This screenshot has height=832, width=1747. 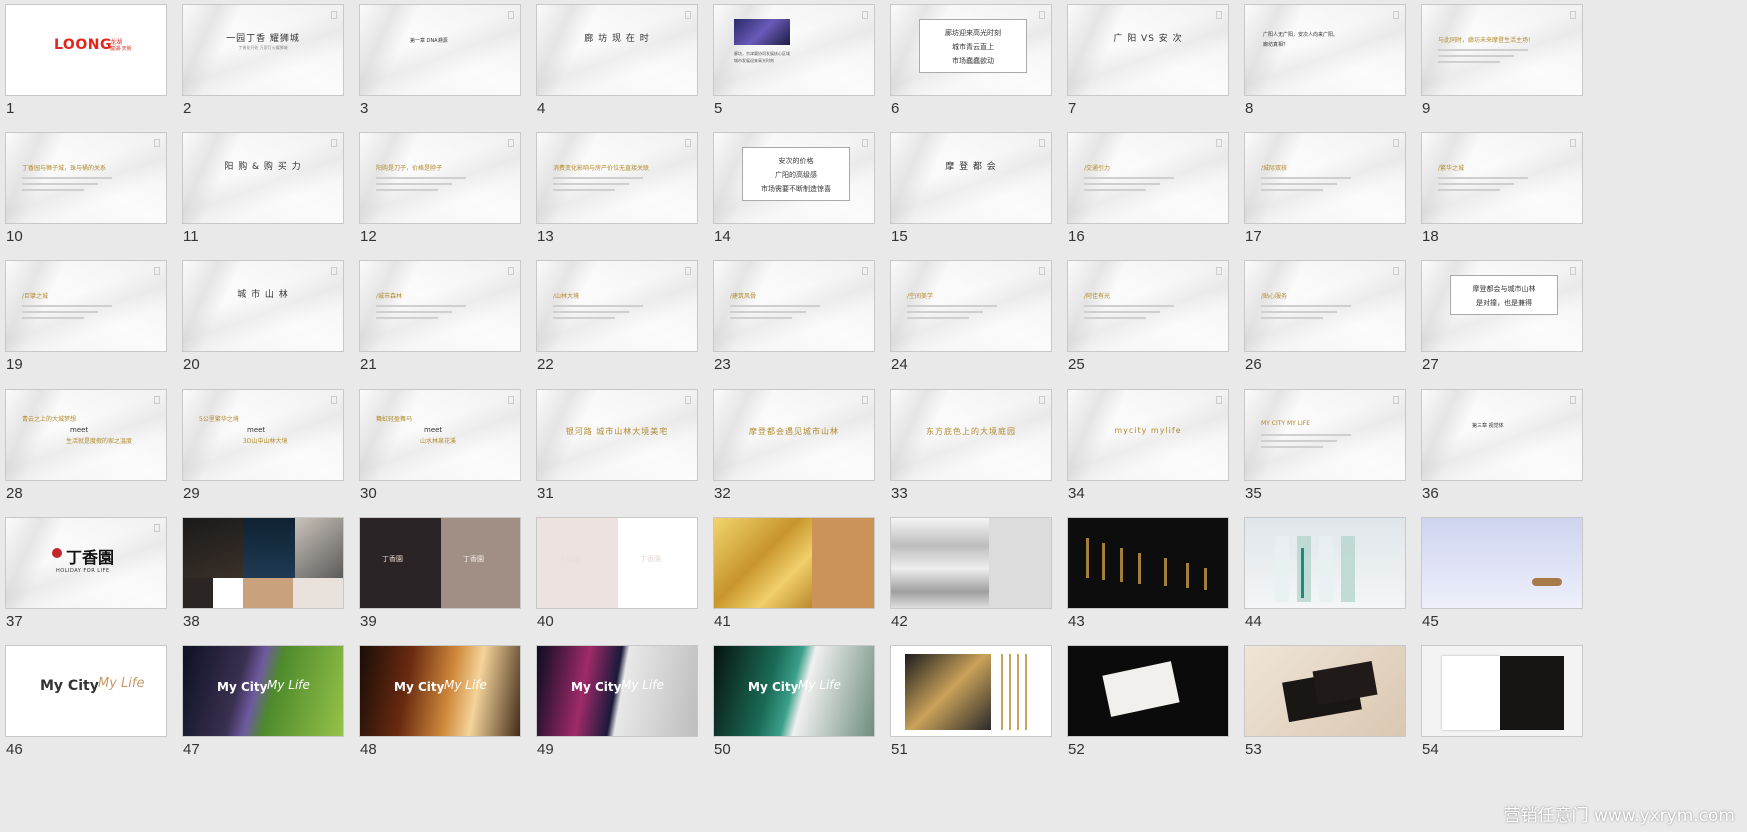 I want to click on slide-cell: 第一章 DNA溯源 3, so click(x=442, y=64).